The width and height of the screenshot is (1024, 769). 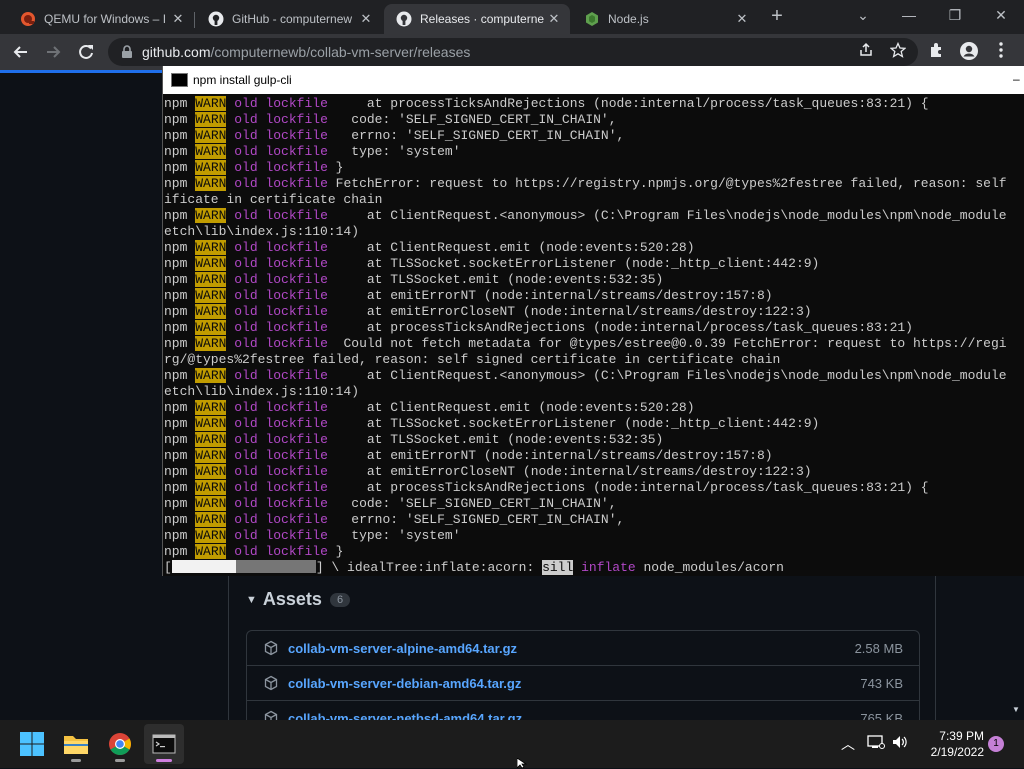 What do you see at coordinates (404, 19) in the screenshot?
I see `github-icon` at bounding box center [404, 19].